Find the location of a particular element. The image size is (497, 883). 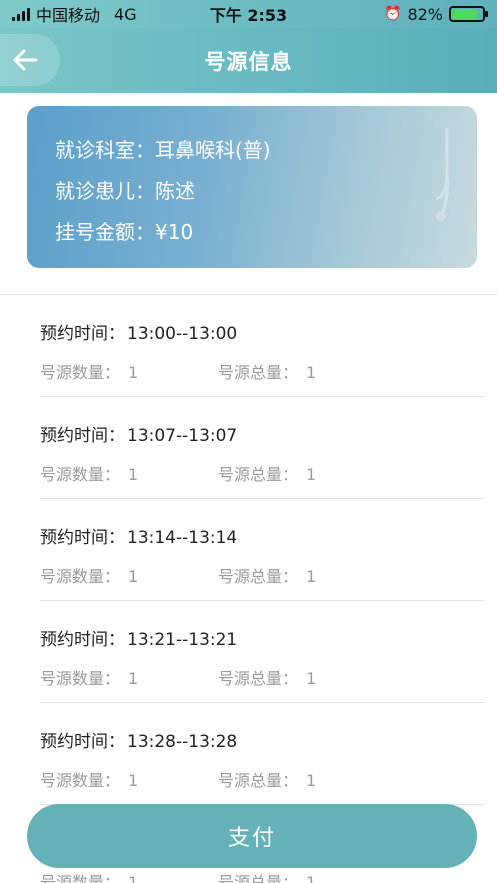

slot-item: 预约时间： 13:21--13:21 号源数量： 1 号源总量： 1 is located at coordinates (262, 652).